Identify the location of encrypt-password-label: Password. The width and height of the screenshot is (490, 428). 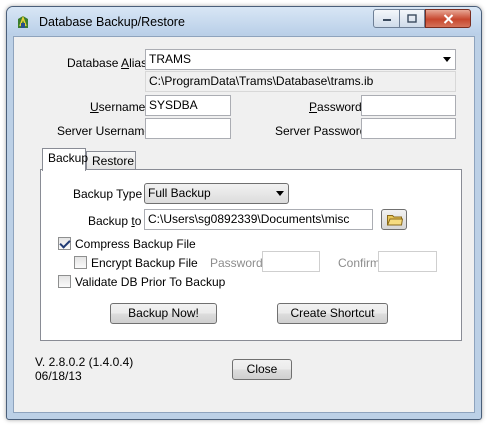
(236, 263).